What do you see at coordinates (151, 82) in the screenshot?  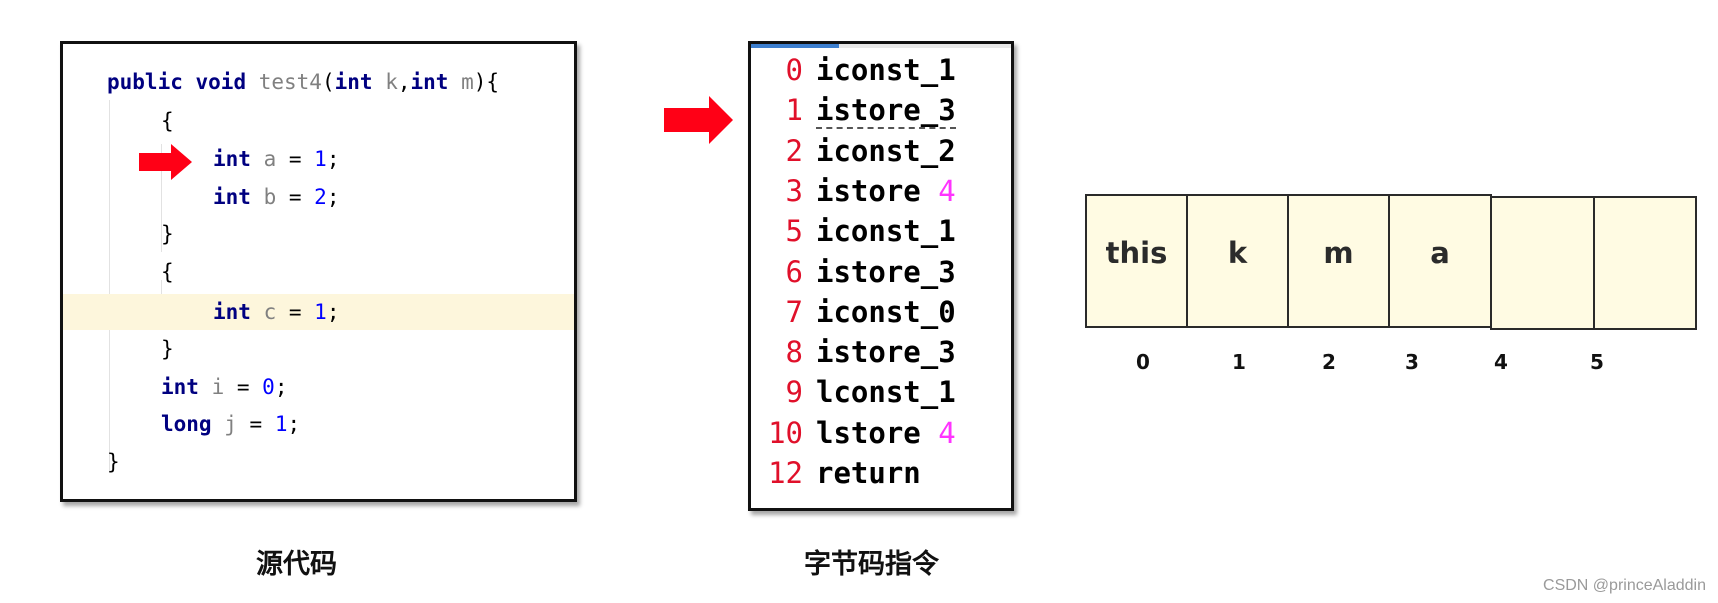 I see `code-token: public` at bounding box center [151, 82].